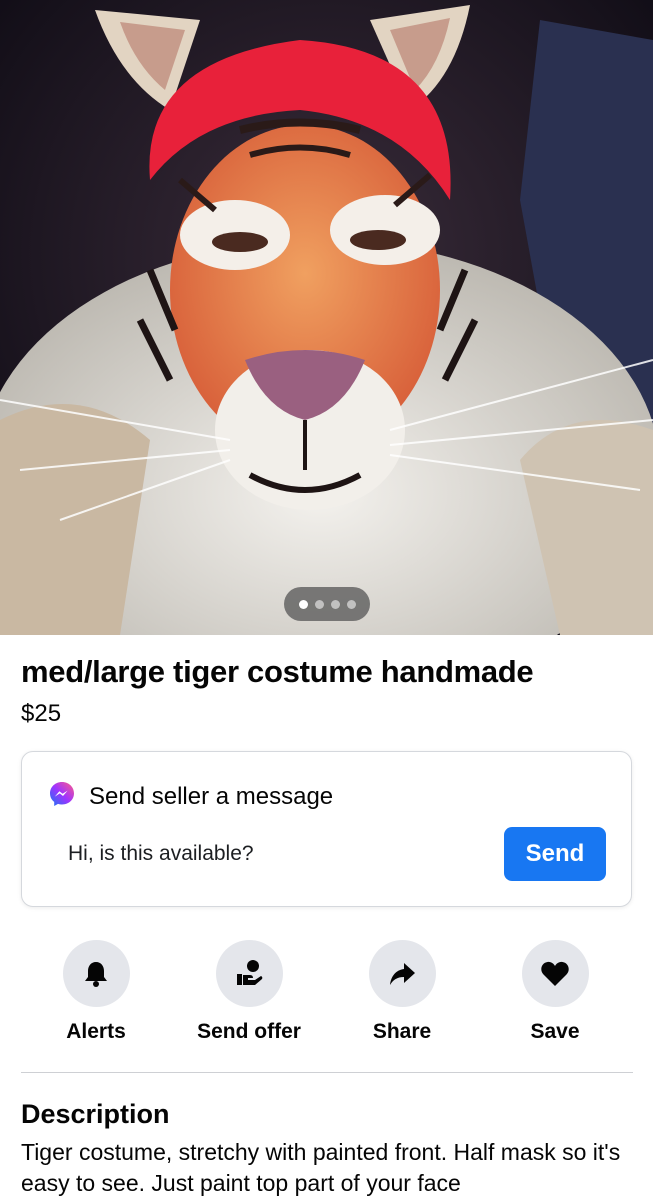  I want to click on send-button: Send, so click(555, 854).